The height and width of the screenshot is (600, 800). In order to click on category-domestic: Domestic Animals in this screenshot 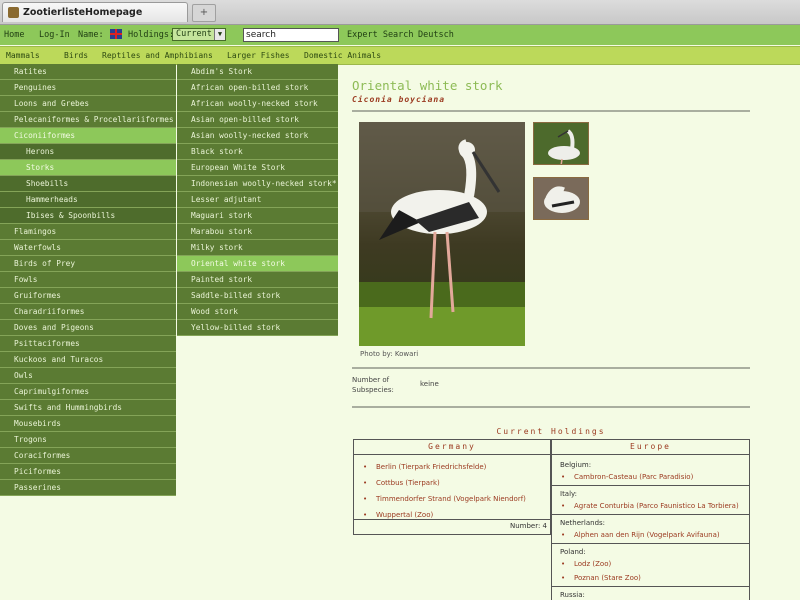, I will do `click(342, 55)`.